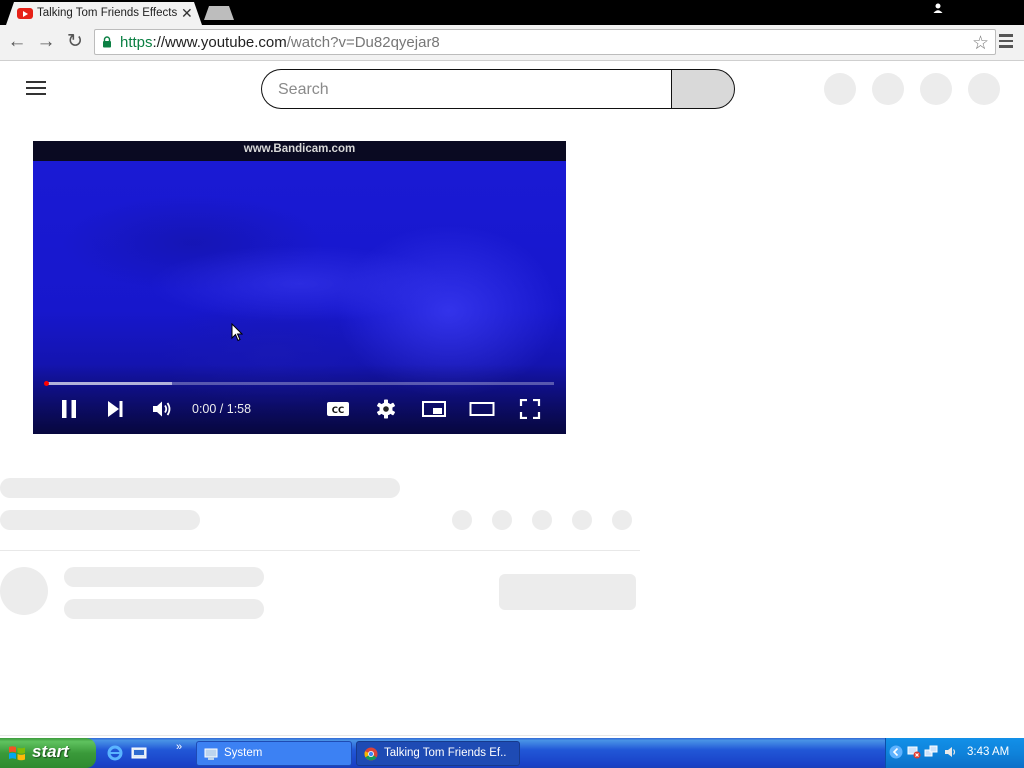  What do you see at coordinates (211, 754) in the screenshot?
I see `system-icon` at bounding box center [211, 754].